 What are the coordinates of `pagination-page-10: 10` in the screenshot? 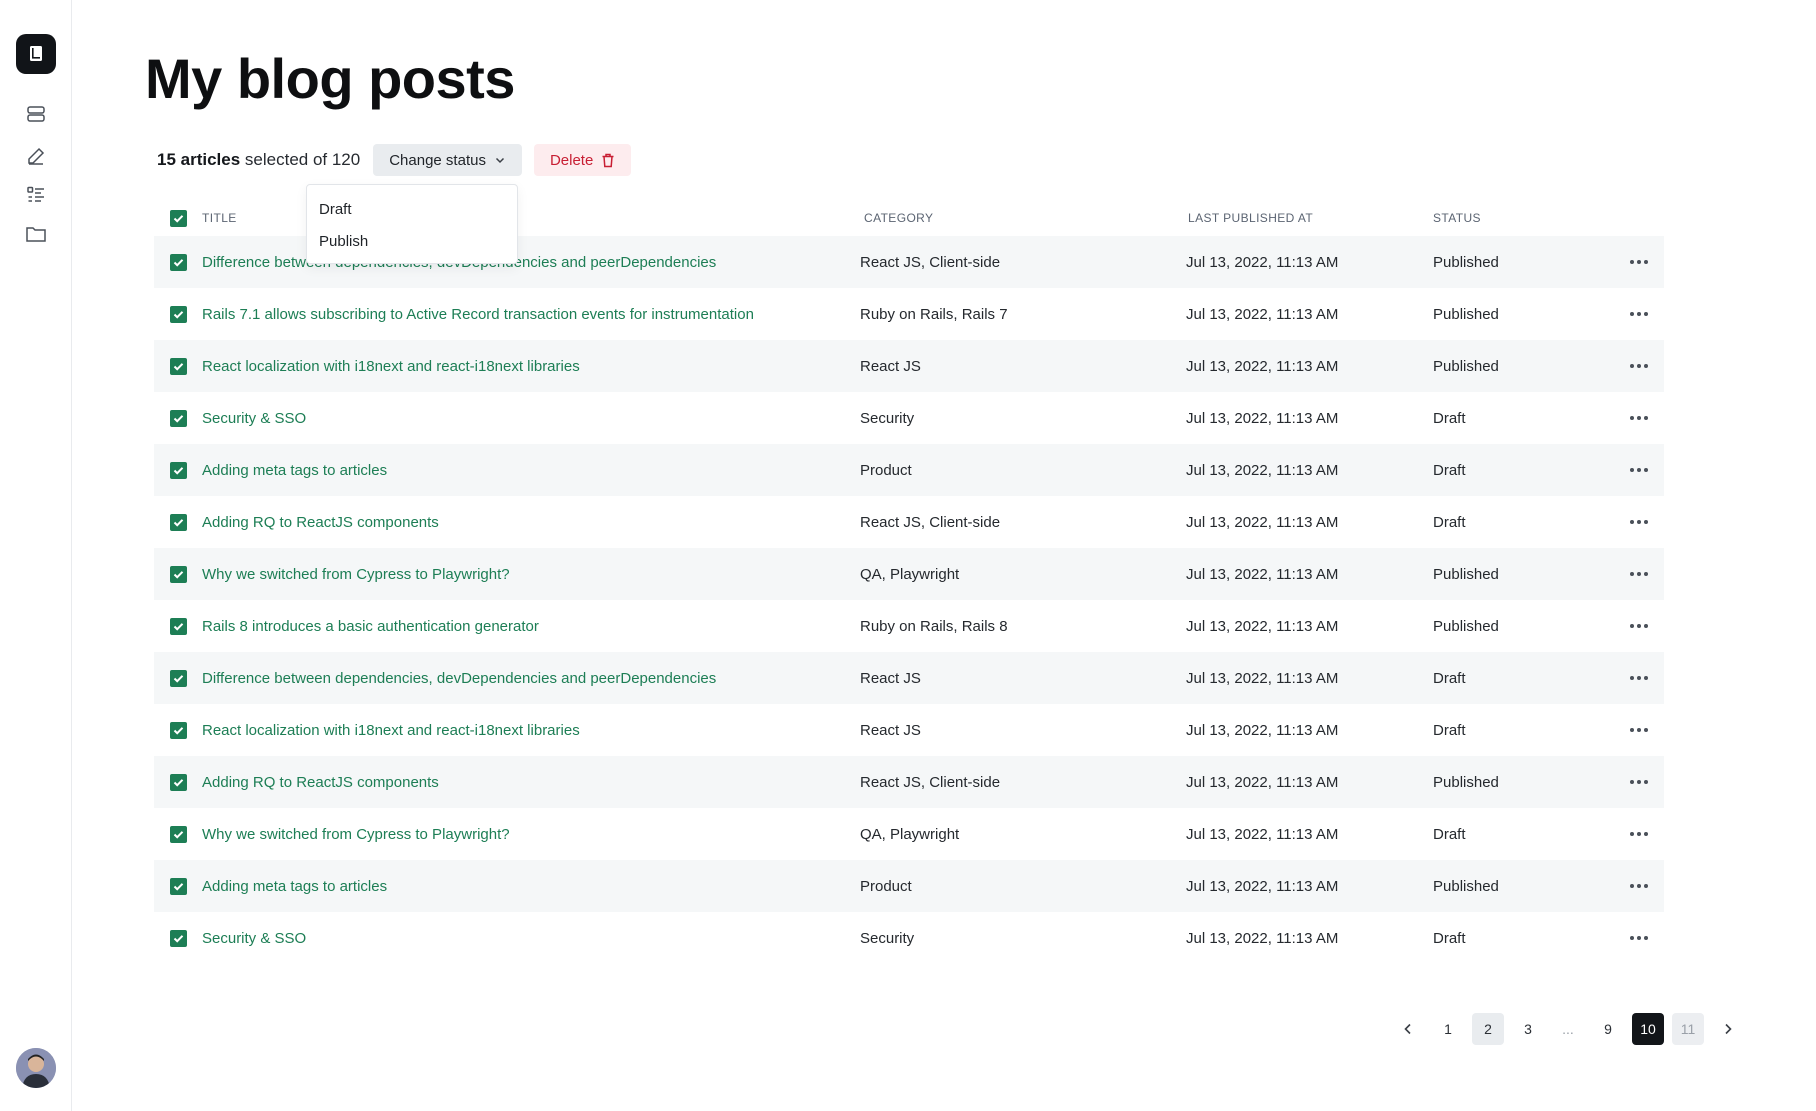 It's located at (1648, 1029).